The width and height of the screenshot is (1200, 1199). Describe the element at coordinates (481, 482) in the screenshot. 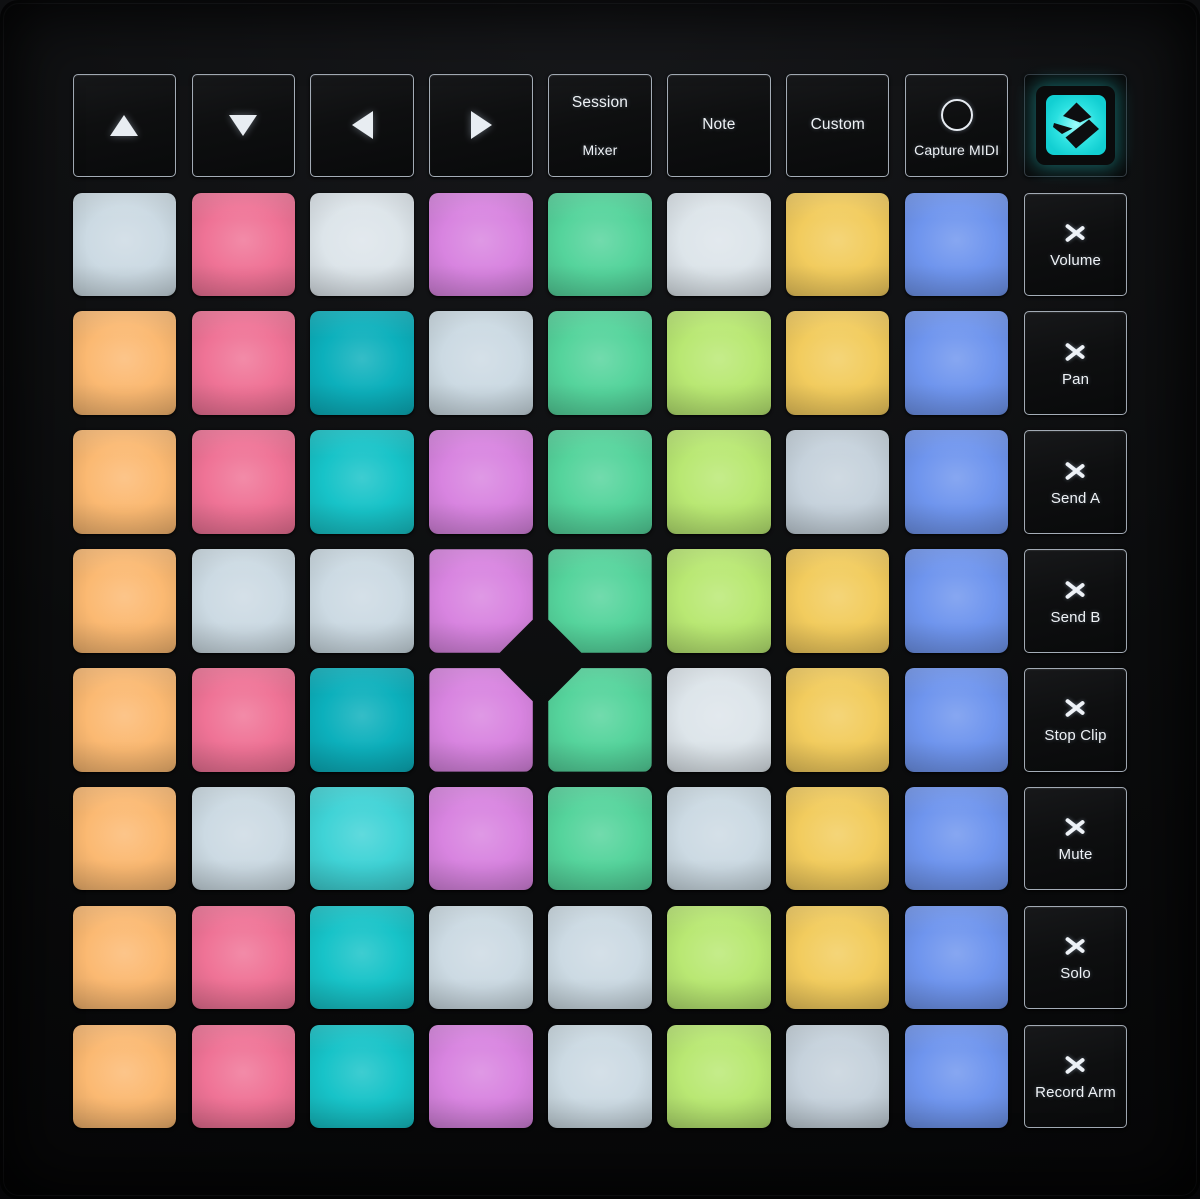

I see `pad-r3-c4` at that location.